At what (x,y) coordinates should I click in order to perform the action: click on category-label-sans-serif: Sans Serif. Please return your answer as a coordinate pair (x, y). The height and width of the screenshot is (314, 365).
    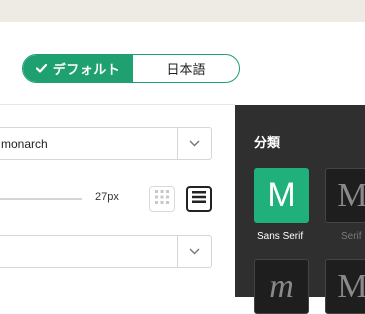
    Looking at the image, I should click on (280, 236).